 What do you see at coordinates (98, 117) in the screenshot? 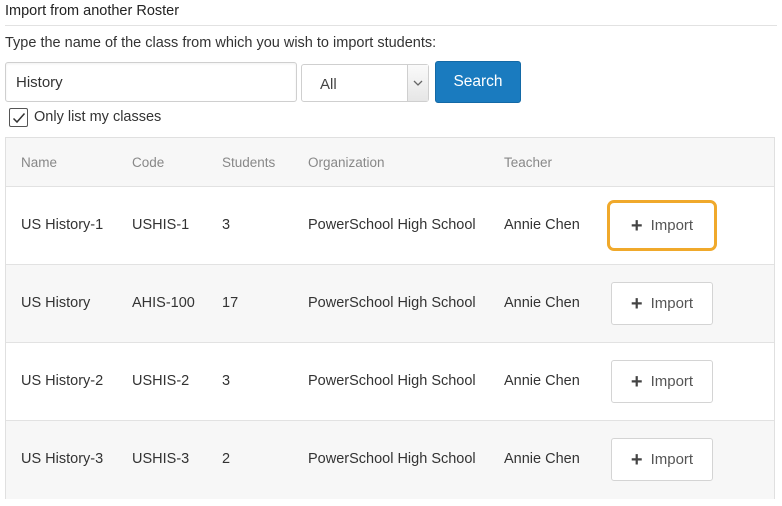
I see `only-my-classes-label: Only list my classes` at bounding box center [98, 117].